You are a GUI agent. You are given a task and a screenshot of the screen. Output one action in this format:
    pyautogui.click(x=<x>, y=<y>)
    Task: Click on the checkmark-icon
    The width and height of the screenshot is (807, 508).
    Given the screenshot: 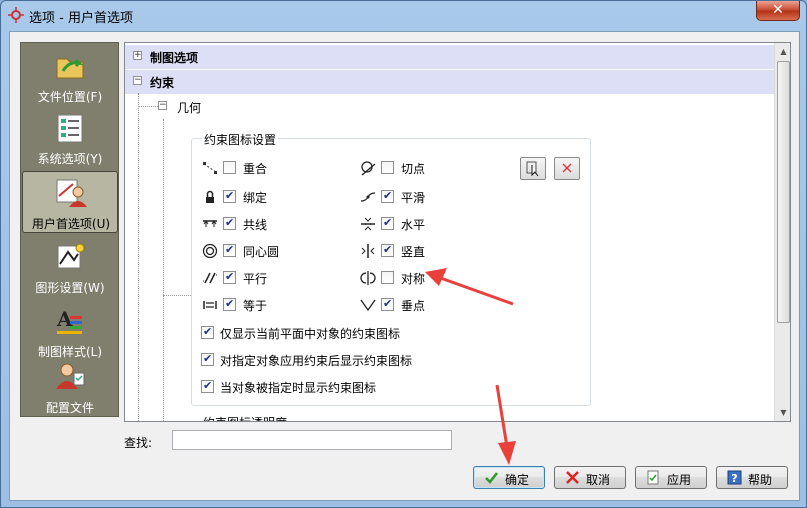 What is the action you would take?
    pyautogui.click(x=491, y=478)
    